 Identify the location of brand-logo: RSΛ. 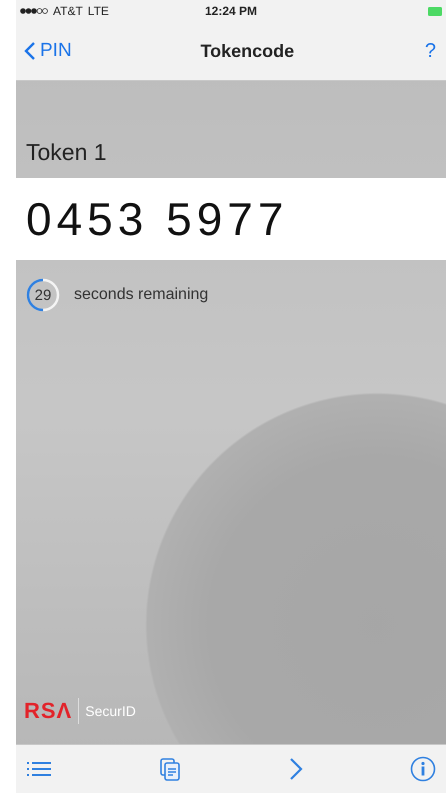
(52, 711).